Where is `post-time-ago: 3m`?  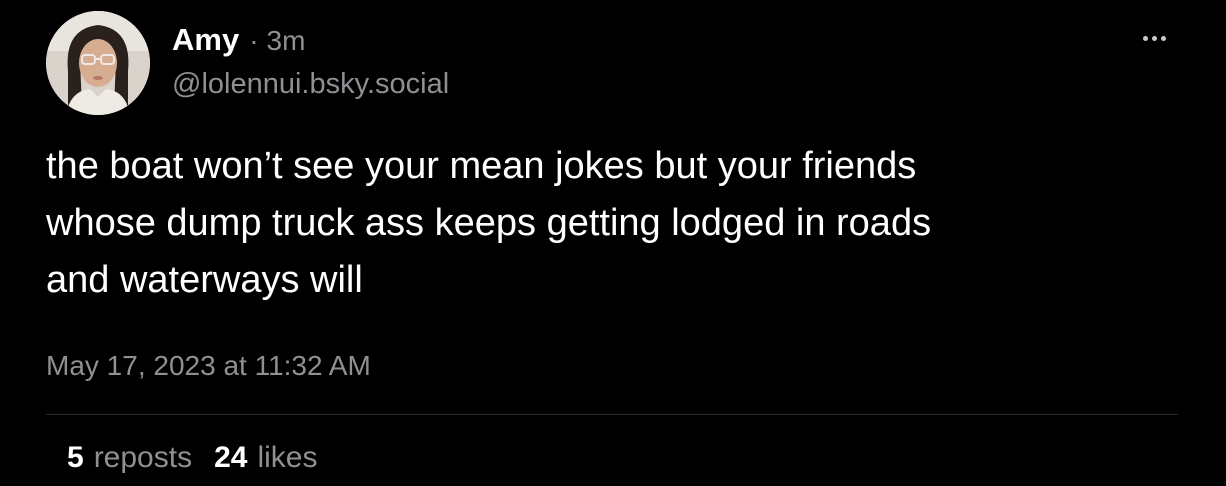
post-time-ago: 3m is located at coordinates (286, 41).